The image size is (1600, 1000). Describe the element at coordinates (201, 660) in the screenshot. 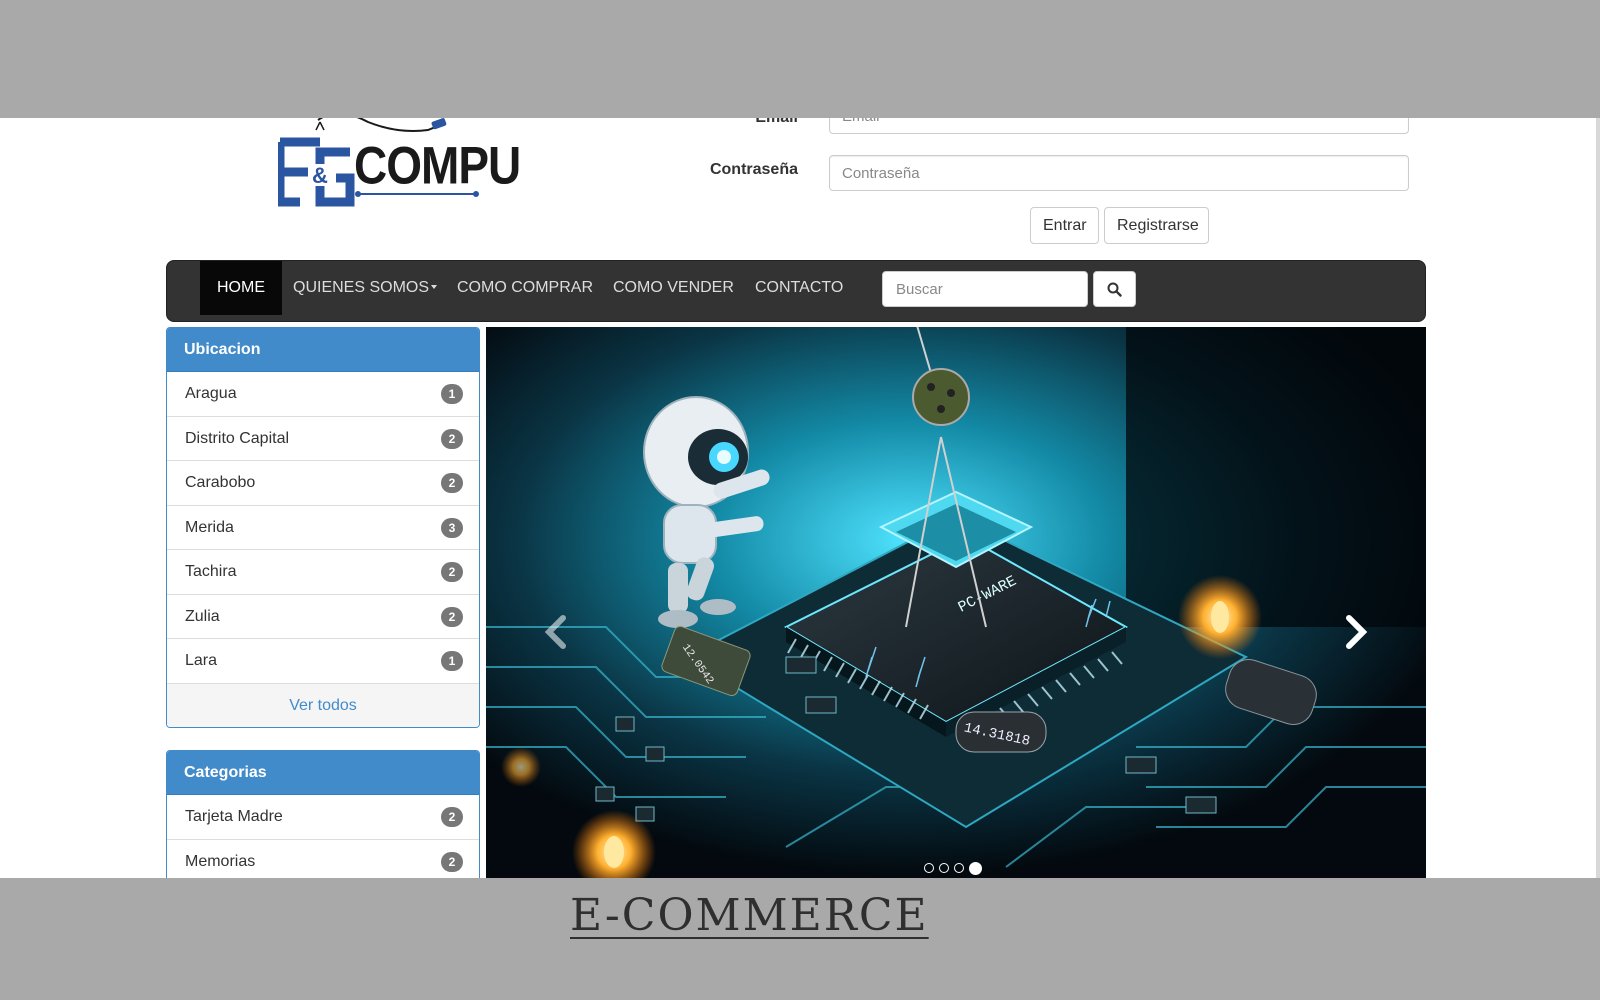

I see `list-item-label: Lara` at that location.